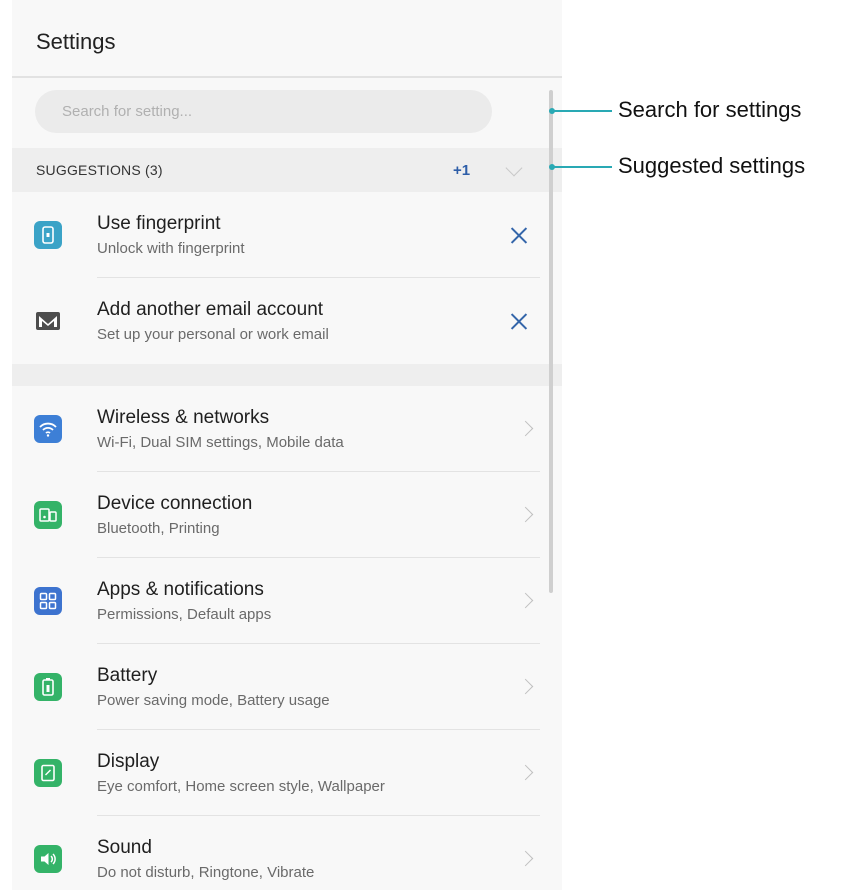 The width and height of the screenshot is (865, 890). What do you see at coordinates (206, 872) in the screenshot?
I see `settings-item-subtitle: Do not disturb, Ringtone, Vibrate` at bounding box center [206, 872].